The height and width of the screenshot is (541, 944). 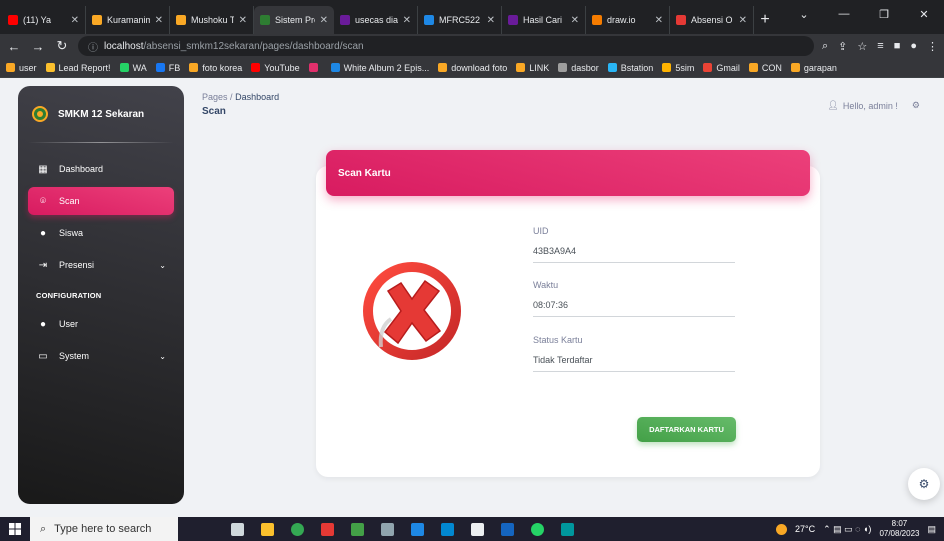 I want to click on notification-icon: ▤, so click(x=931, y=529).